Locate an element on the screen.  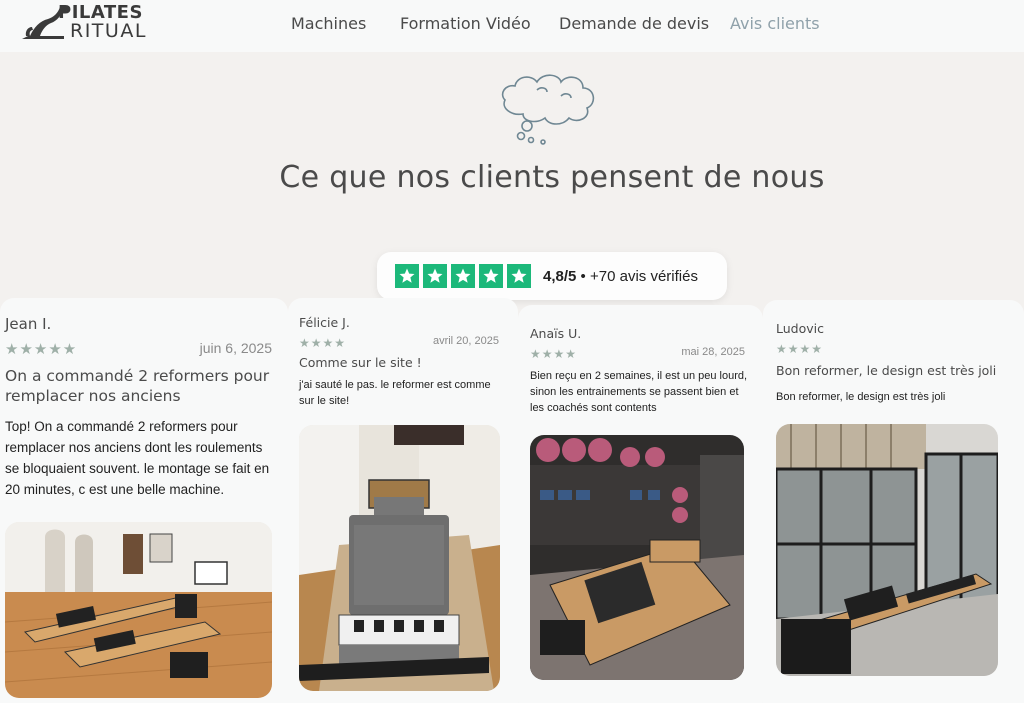
reformer-window-photo is located at coordinates (887, 550).